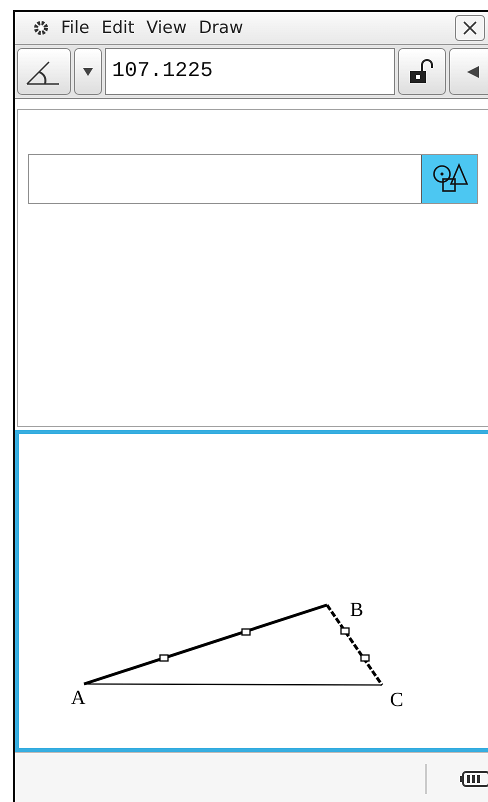 The image size is (488, 802). Describe the element at coordinates (75, 28) in the screenshot. I see `menu-item: File` at that location.